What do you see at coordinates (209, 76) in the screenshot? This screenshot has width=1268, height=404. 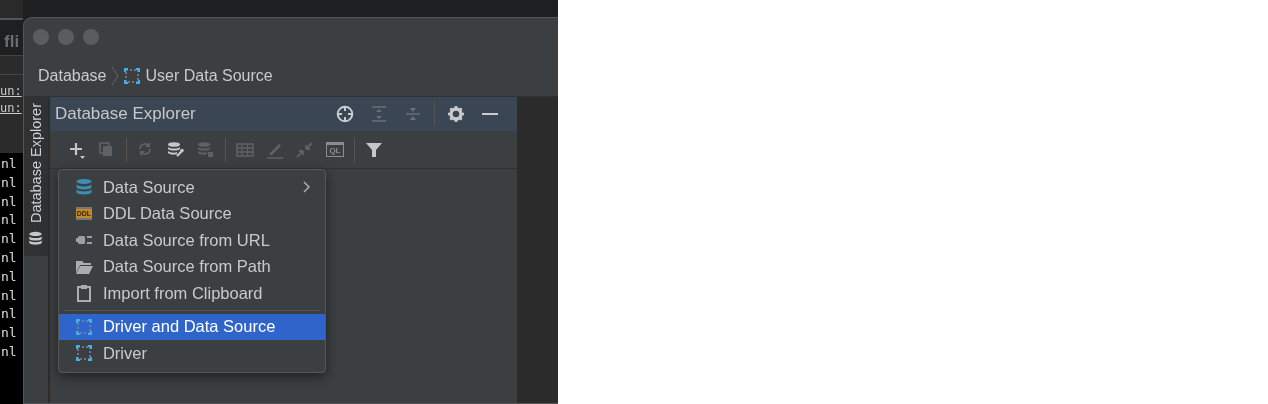 I see `breadcrumb-label: User Data Source` at bounding box center [209, 76].